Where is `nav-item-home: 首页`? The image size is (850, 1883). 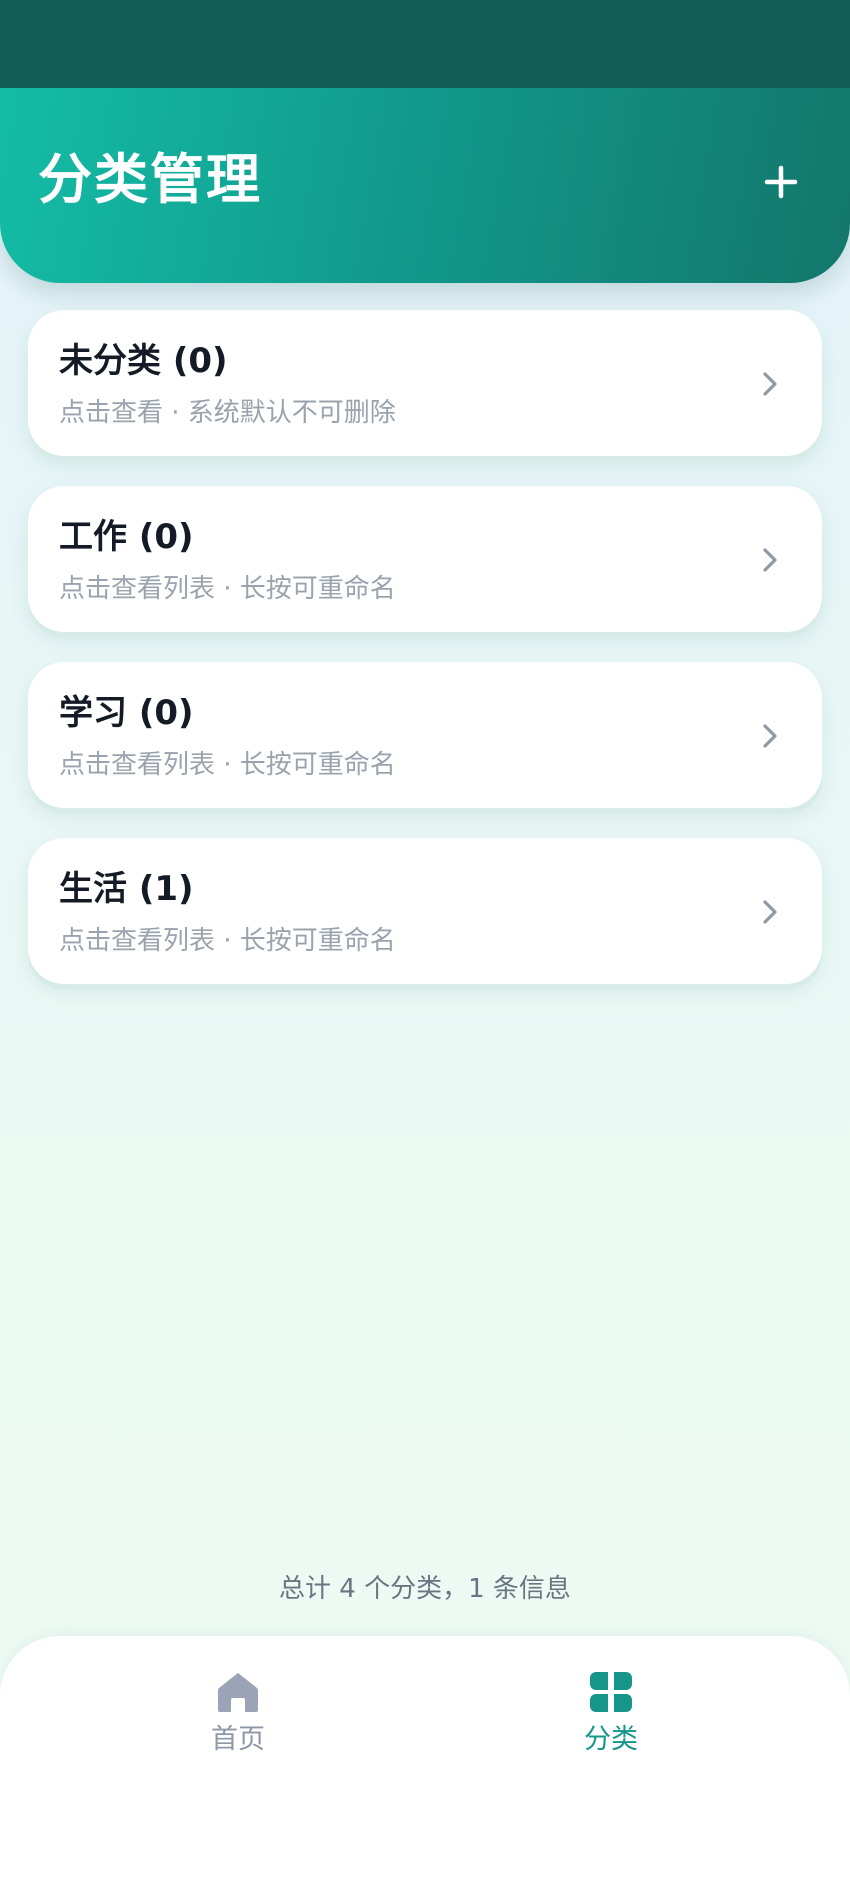
nav-item-home: 首页 is located at coordinates (238, 1720).